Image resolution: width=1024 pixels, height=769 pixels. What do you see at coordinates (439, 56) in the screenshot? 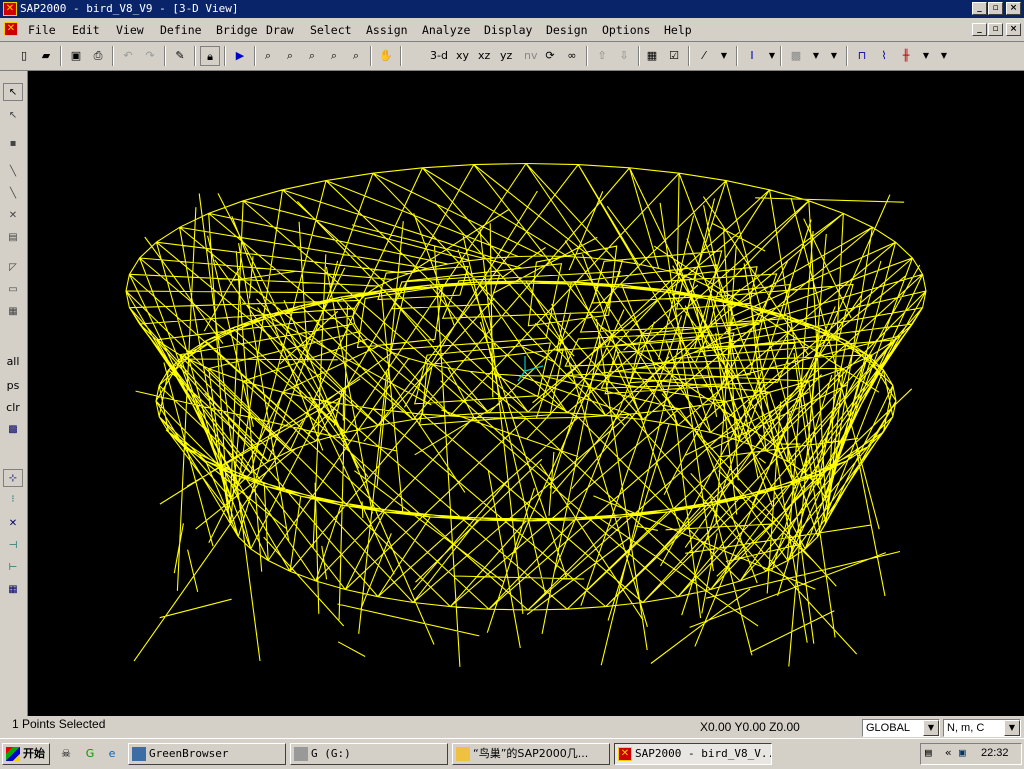
I see `view-3d-button: 3-d` at bounding box center [439, 56].